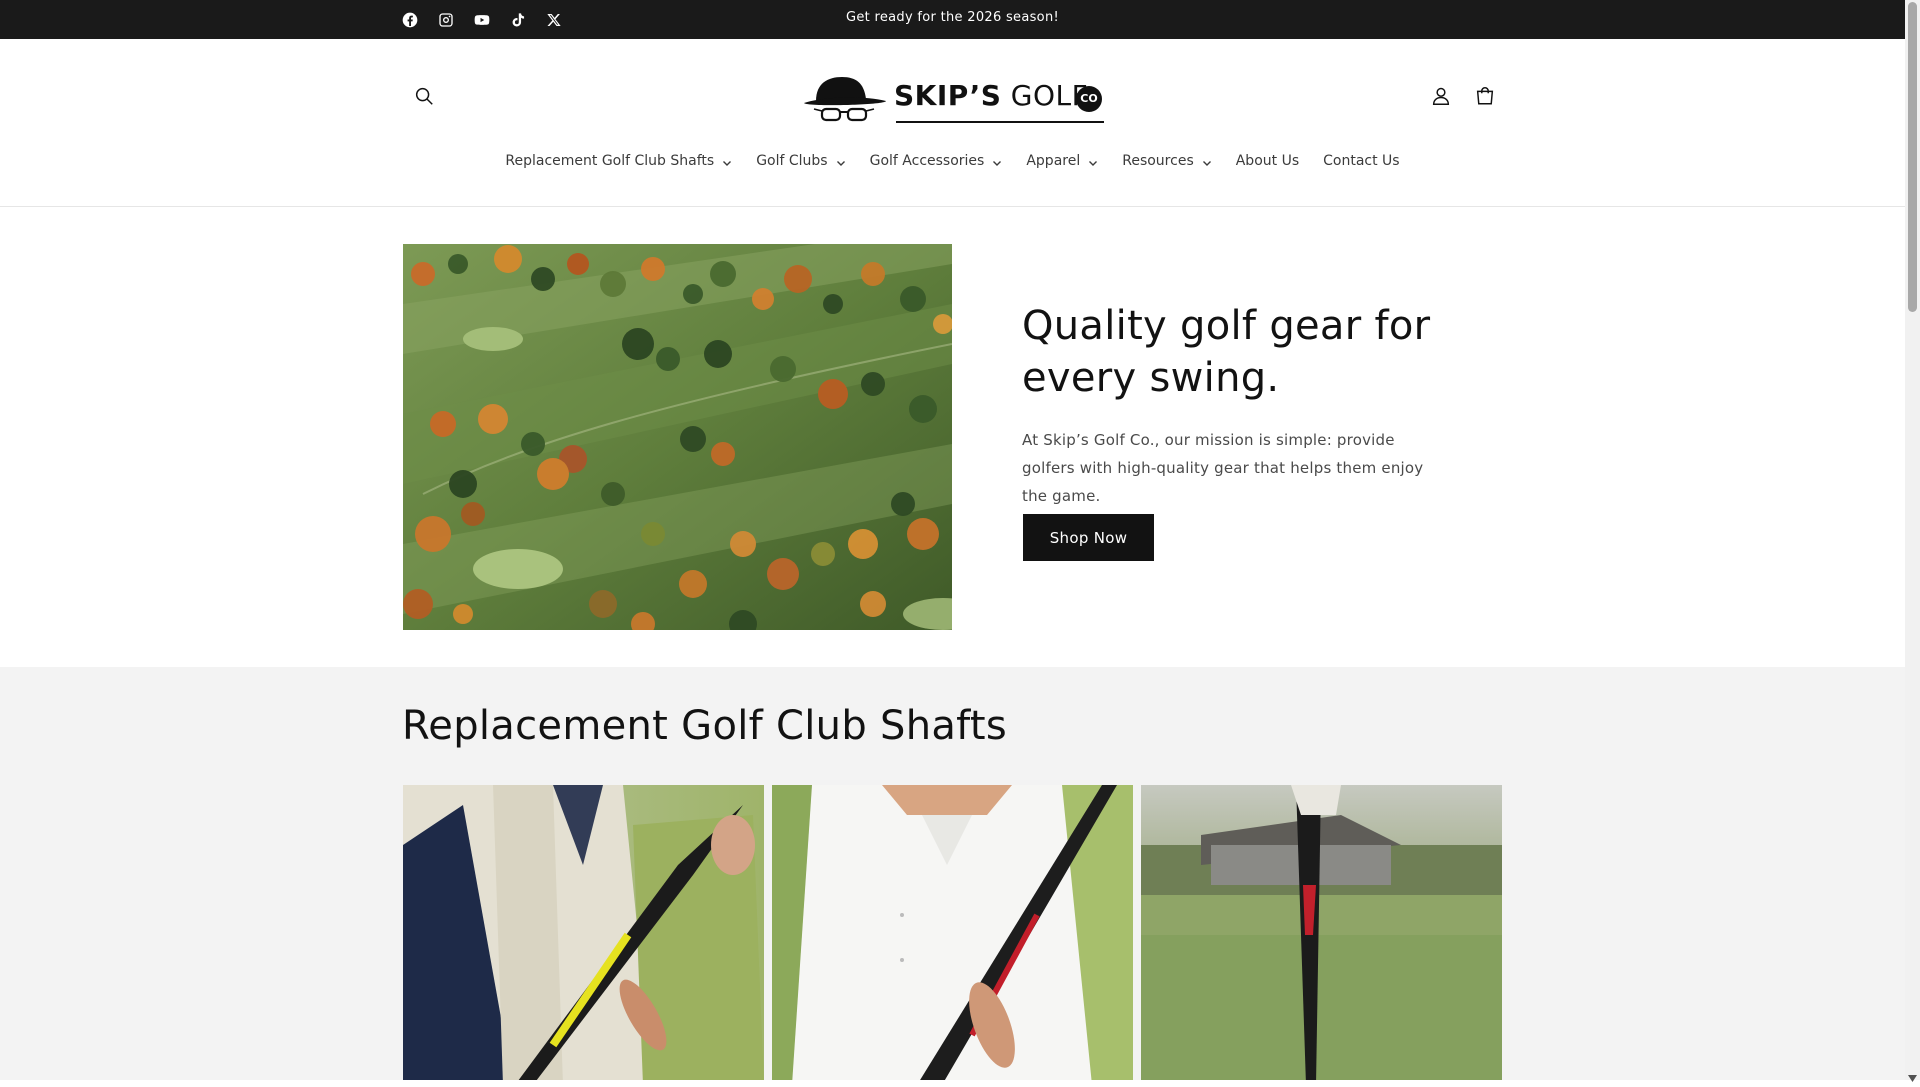  Describe the element at coordinates (583, 932) in the screenshot. I see `product-card-hzrdus` at that location.